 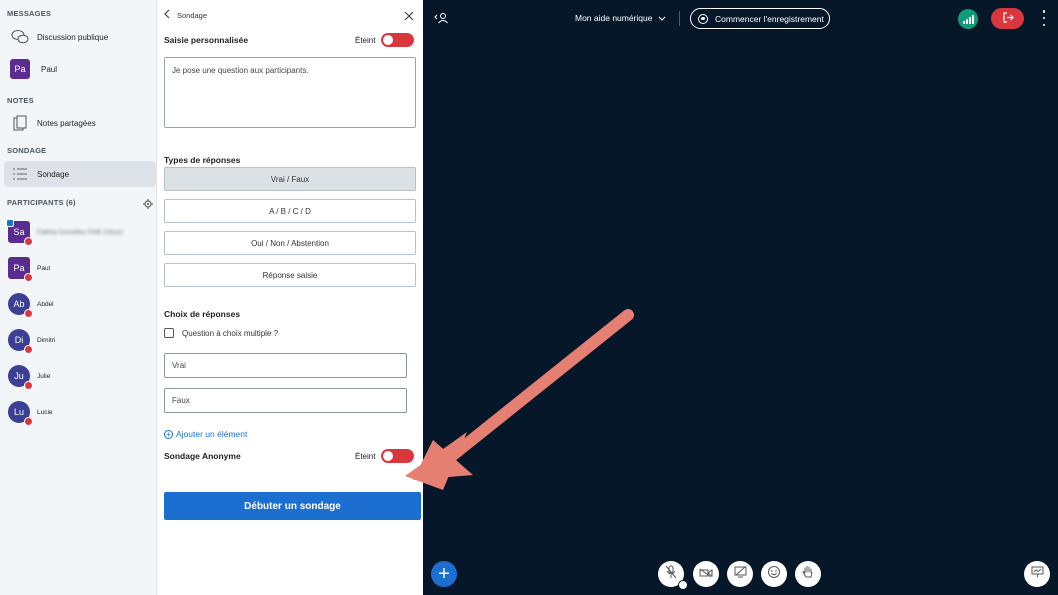 I want to click on connection-status-icon, so click(x=968, y=19).